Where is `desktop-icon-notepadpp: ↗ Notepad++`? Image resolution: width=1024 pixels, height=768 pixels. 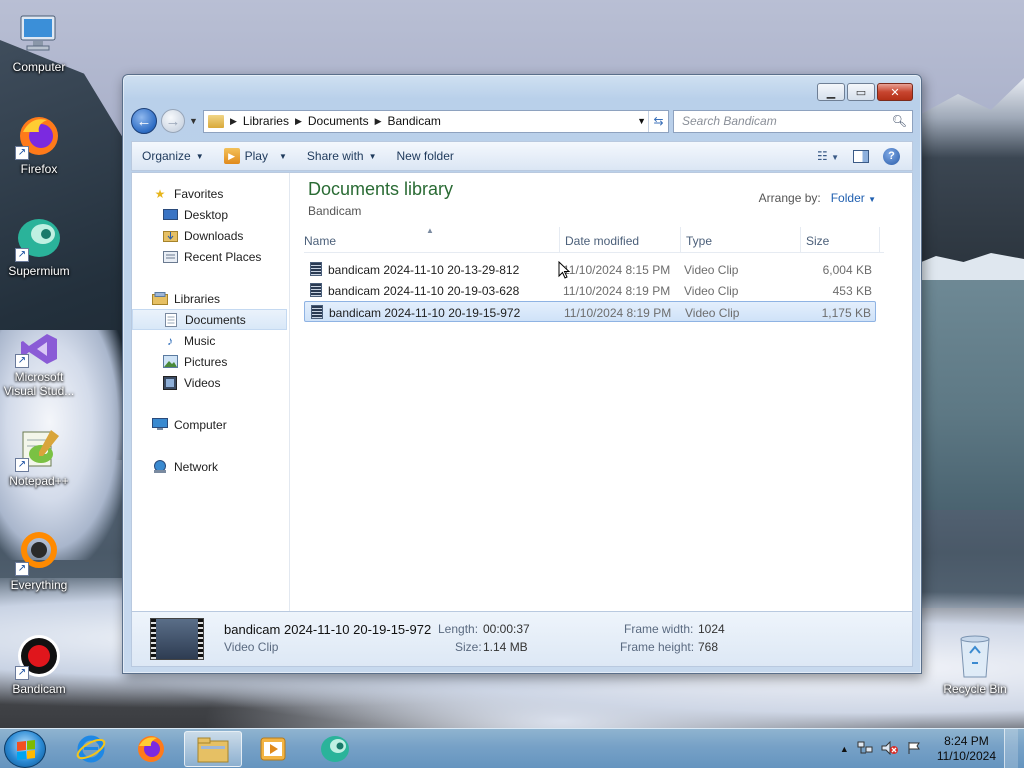
desktop-icon-notepadpp: ↗ Notepad++ is located at coordinates (39, 456).